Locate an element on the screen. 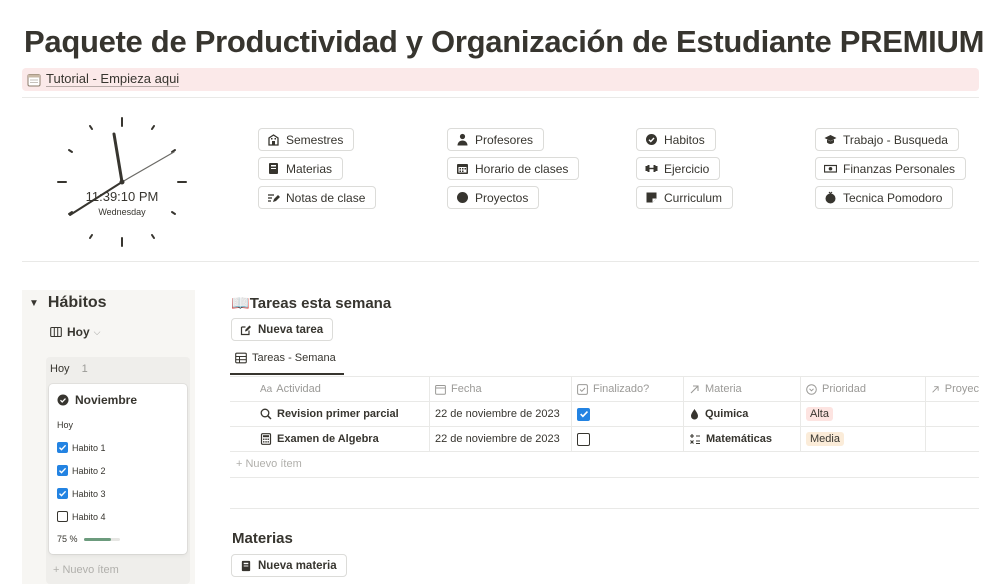 Image resolution: width=1005 pixels, height=584 pixels. progress-label: 75 % is located at coordinates (67, 539).